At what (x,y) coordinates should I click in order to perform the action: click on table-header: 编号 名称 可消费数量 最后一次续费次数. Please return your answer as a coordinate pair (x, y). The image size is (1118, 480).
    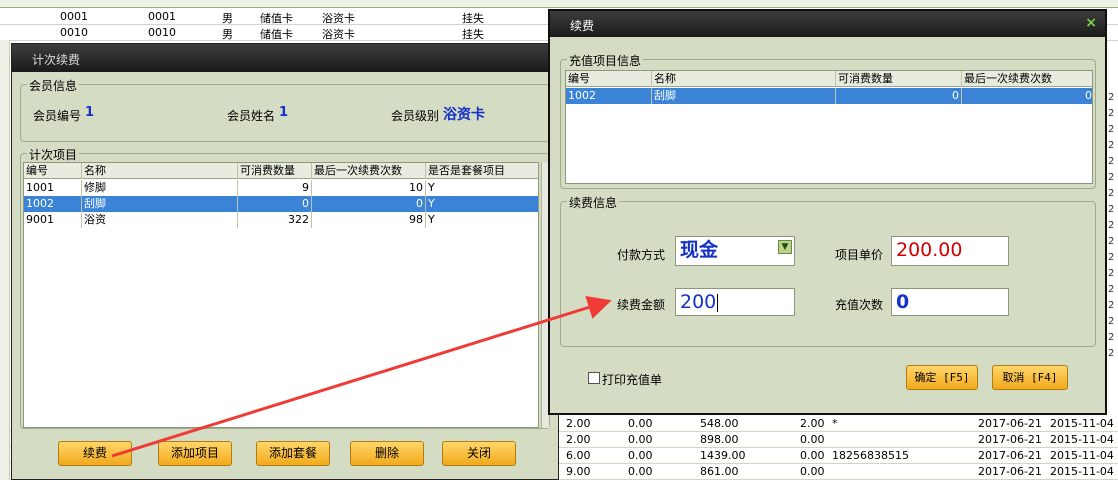
    Looking at the image, I should click on (829, 79).